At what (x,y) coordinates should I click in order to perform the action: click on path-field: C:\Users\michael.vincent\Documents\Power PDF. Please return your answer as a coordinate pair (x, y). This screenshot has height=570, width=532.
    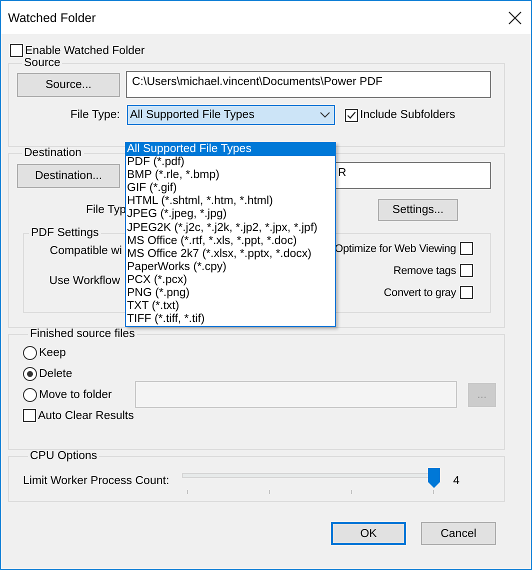
    Looking at the image, I should click on (308, 84).